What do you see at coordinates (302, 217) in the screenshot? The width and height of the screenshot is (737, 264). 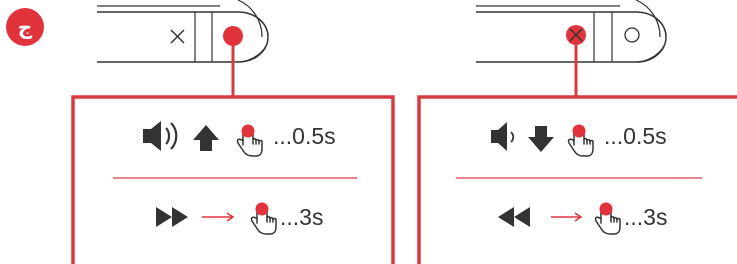 I see `left-row2-duration: ...3s` at bounding box center [302, 217].